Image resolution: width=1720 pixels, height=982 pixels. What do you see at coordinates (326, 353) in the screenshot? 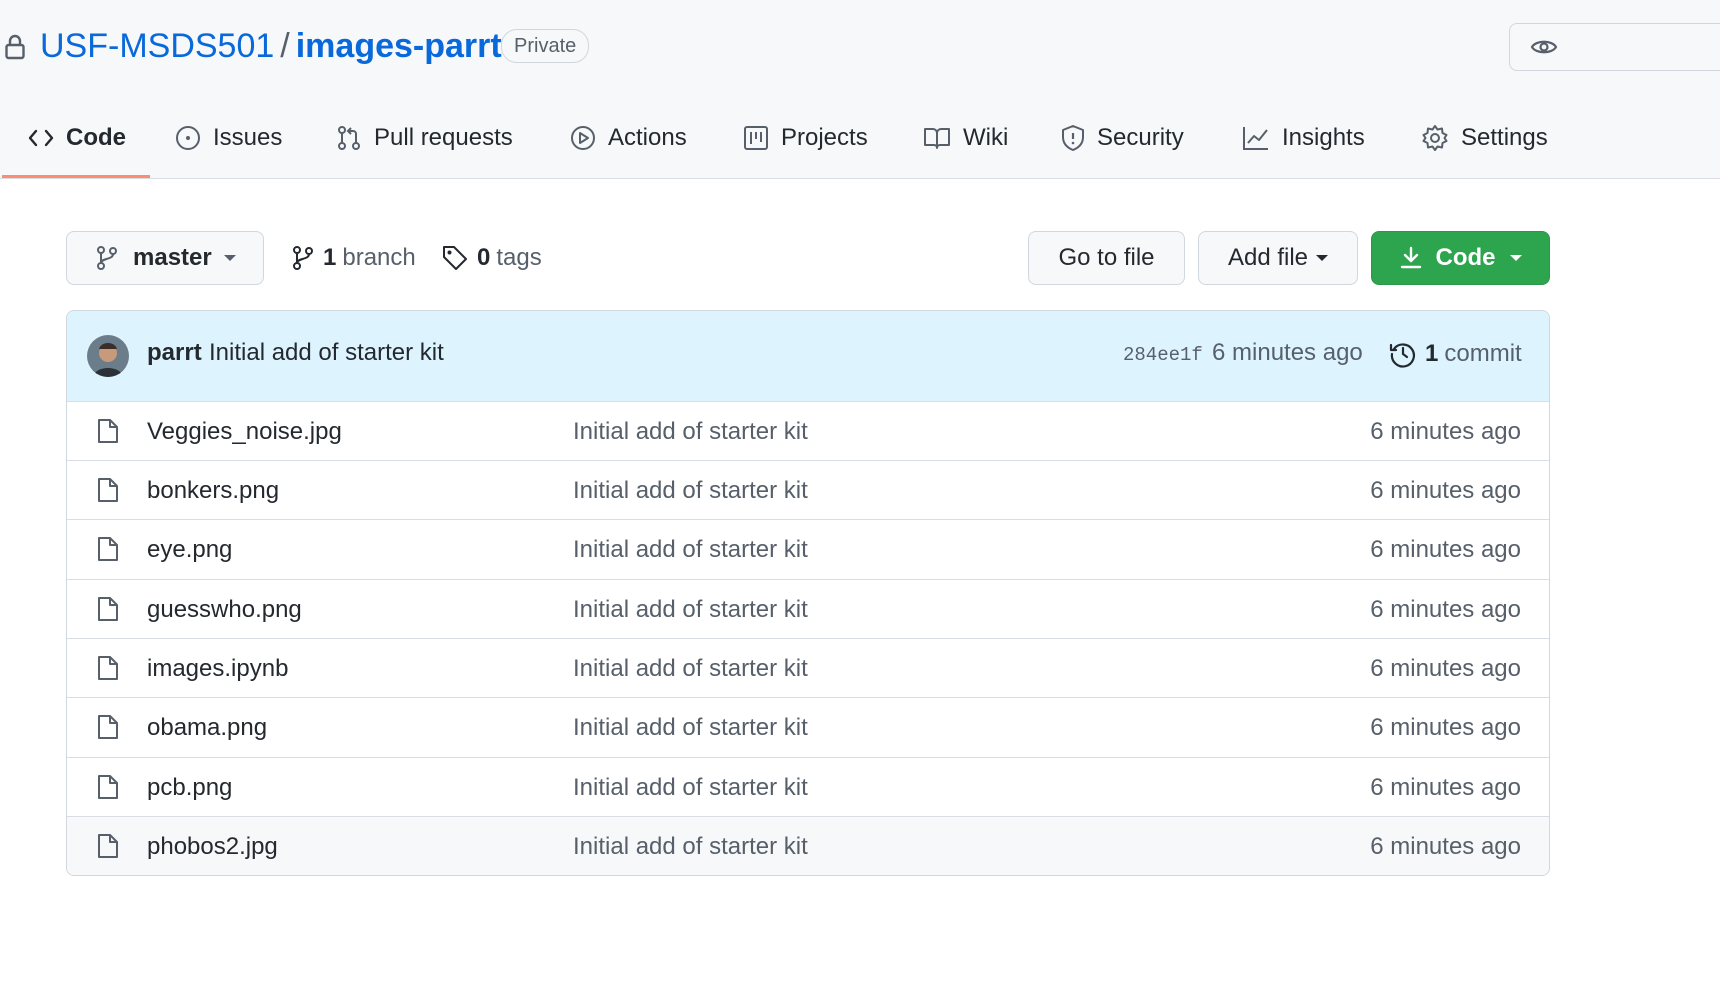
I see `commit-message-link: Initial add of starter kit` at bounding box center [326, 353].